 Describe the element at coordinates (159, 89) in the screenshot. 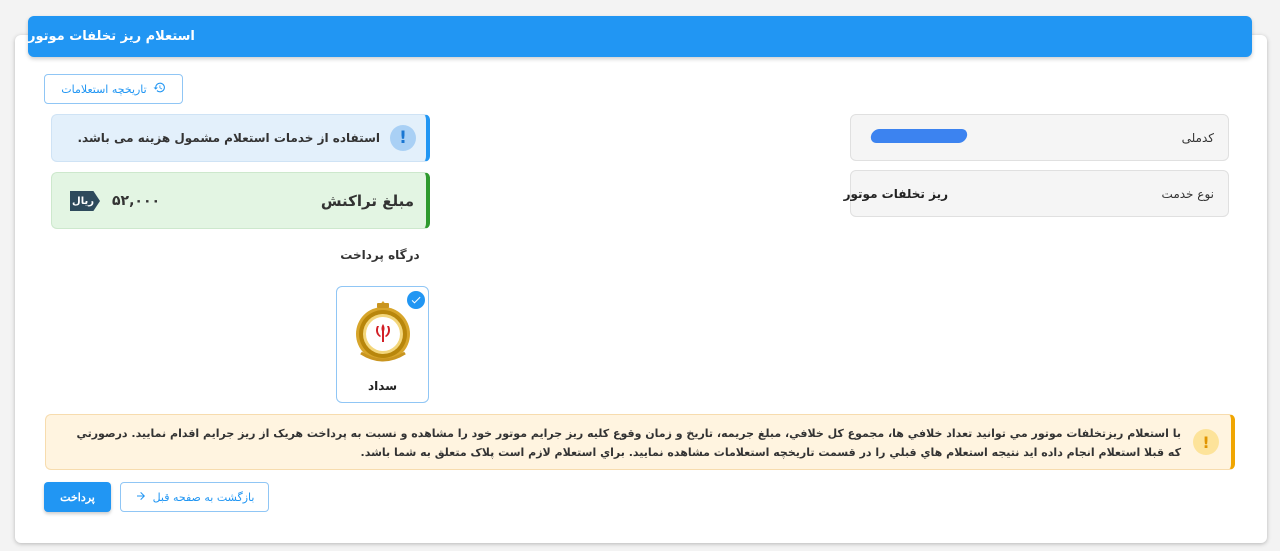

I see `history-icon` at that location.